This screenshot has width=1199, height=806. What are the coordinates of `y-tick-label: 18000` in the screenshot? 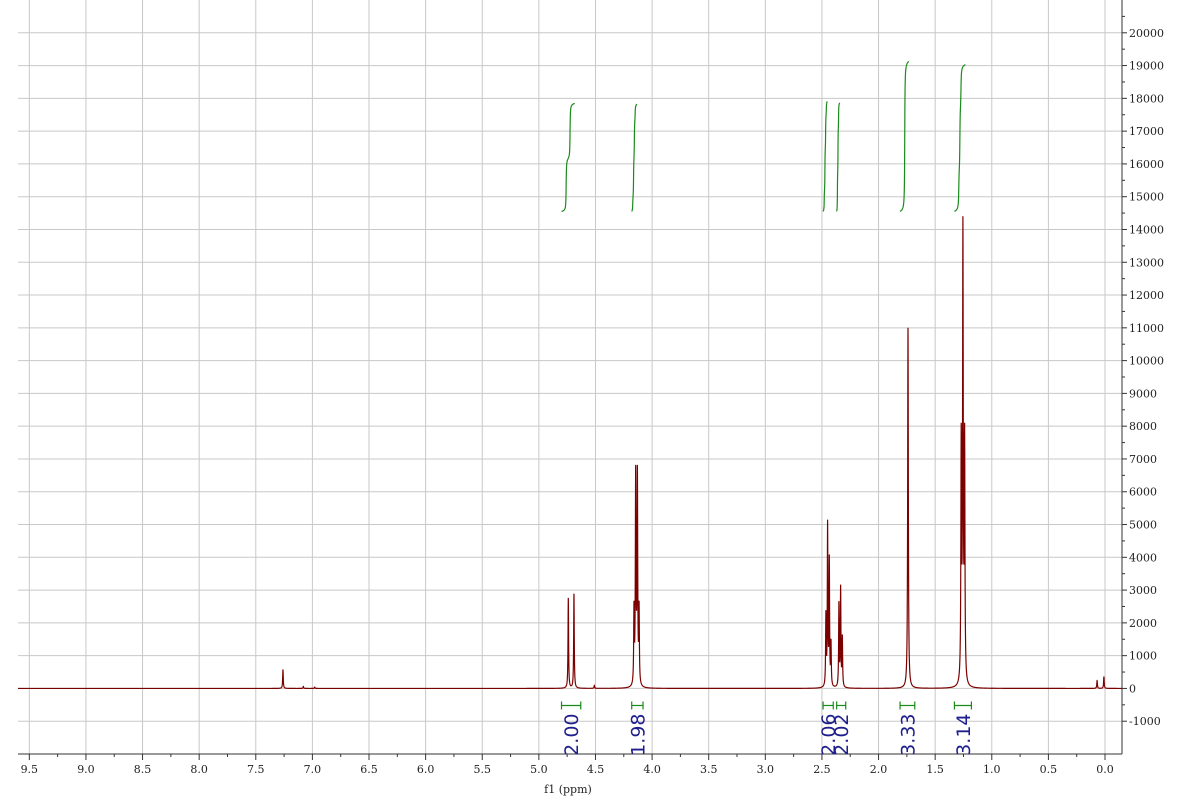 It's located at (1146, 98).